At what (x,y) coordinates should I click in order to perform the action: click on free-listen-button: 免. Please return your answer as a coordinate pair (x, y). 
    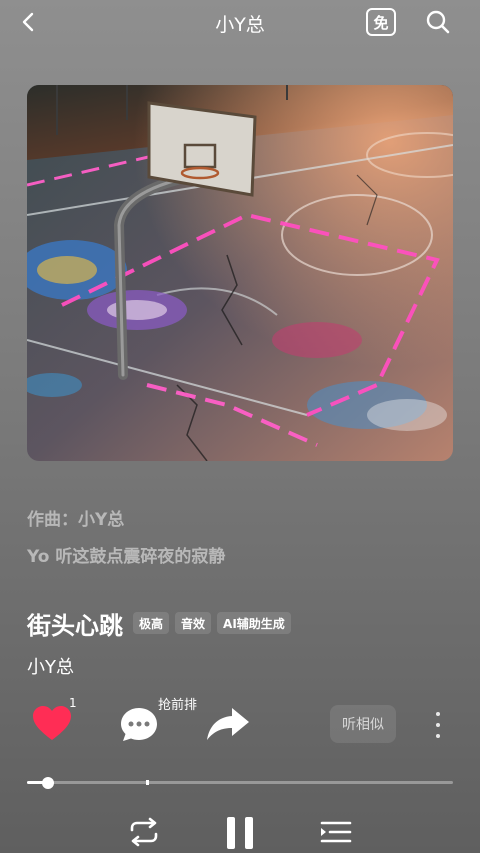
    Looking at the image, I should click on (381, 22).